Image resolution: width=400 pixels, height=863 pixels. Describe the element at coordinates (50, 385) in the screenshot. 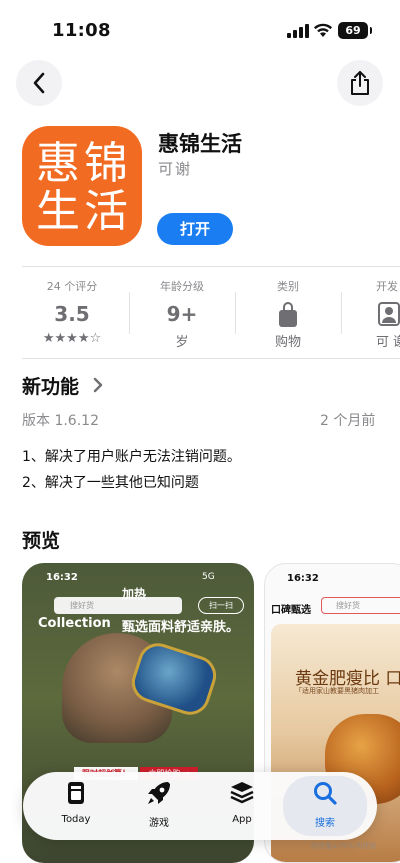

I see `whats-new-title: 新功能` at that location.